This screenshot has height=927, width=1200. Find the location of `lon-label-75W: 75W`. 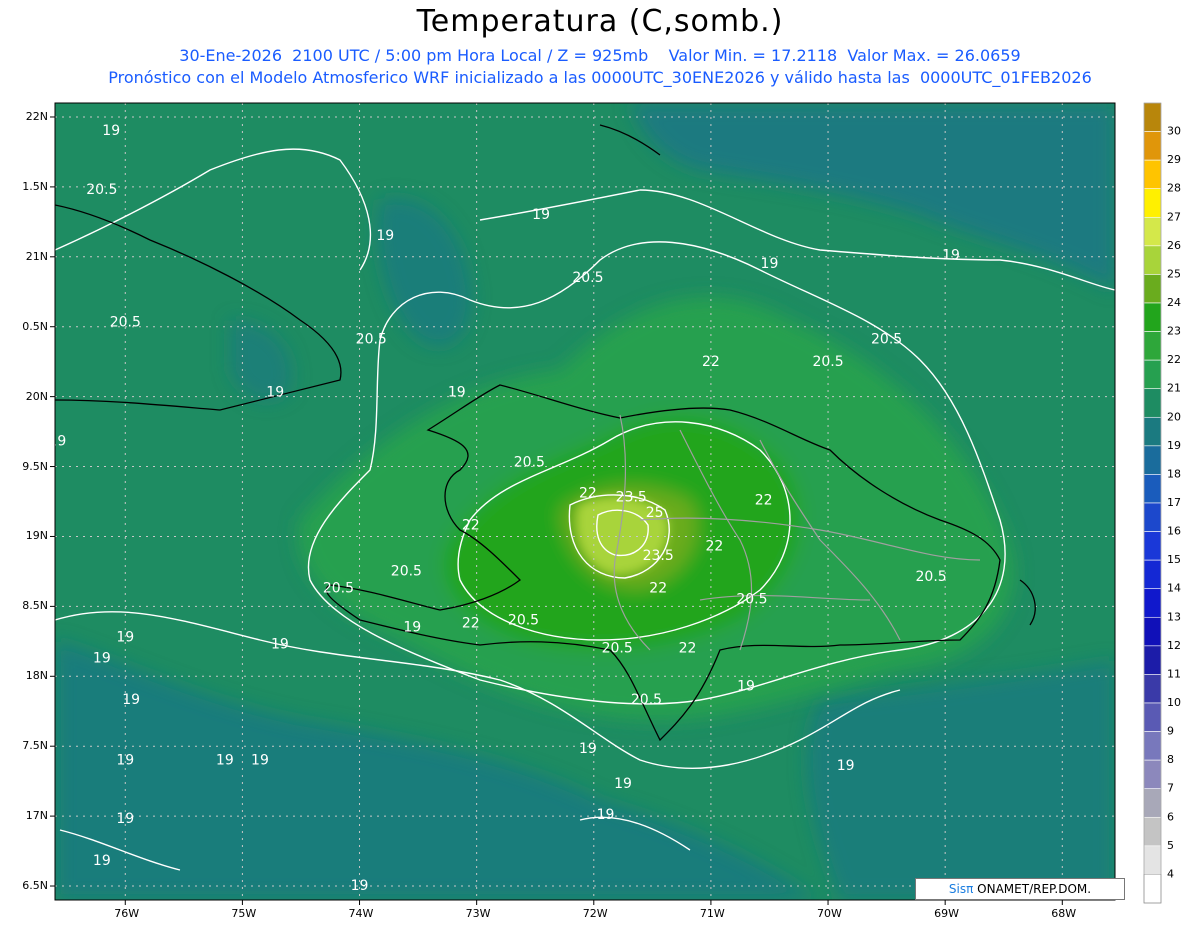

lon-label-75W: 75W is located at coordinates (244, 913).